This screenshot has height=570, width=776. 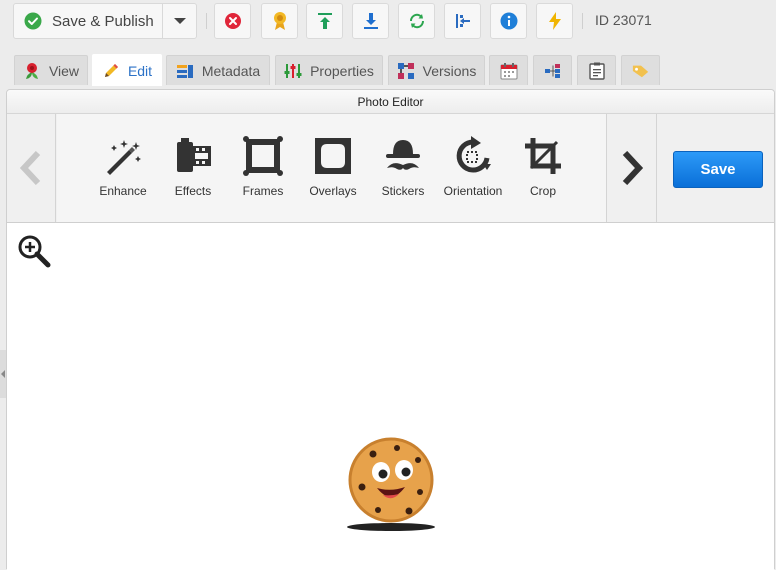 I want to click on ribbon-badge-icon, so click(x=279, y=21).